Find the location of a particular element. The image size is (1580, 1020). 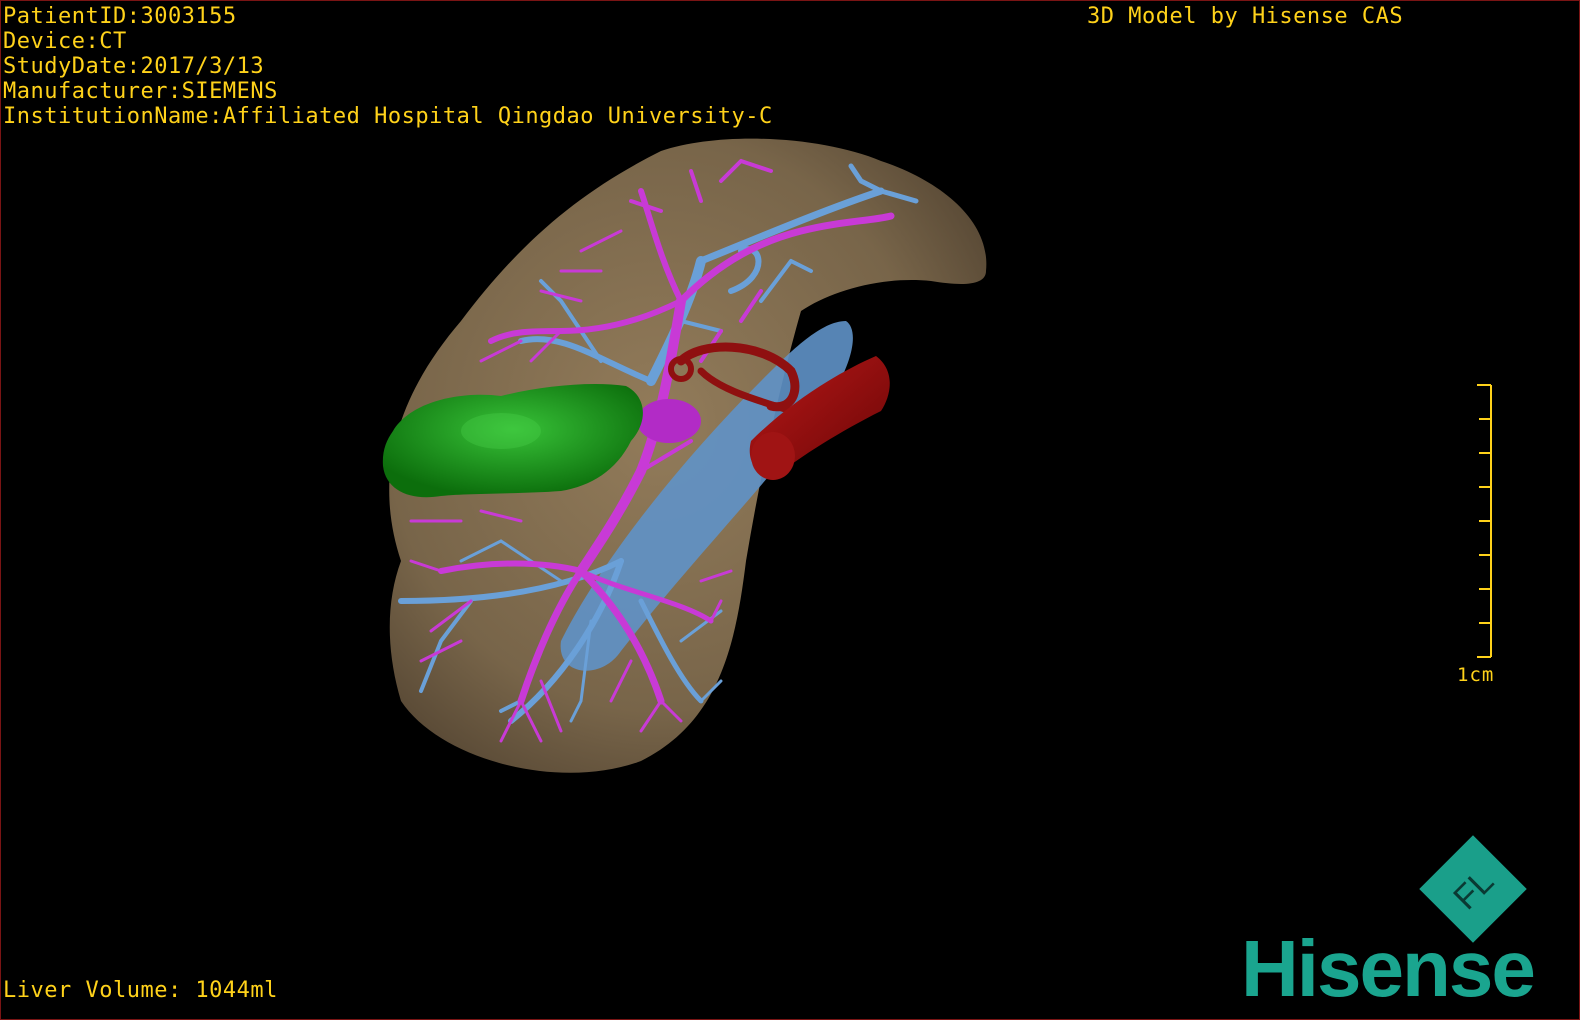

patient-id: PatientID:3003155 is located at coordinates (120, 16).